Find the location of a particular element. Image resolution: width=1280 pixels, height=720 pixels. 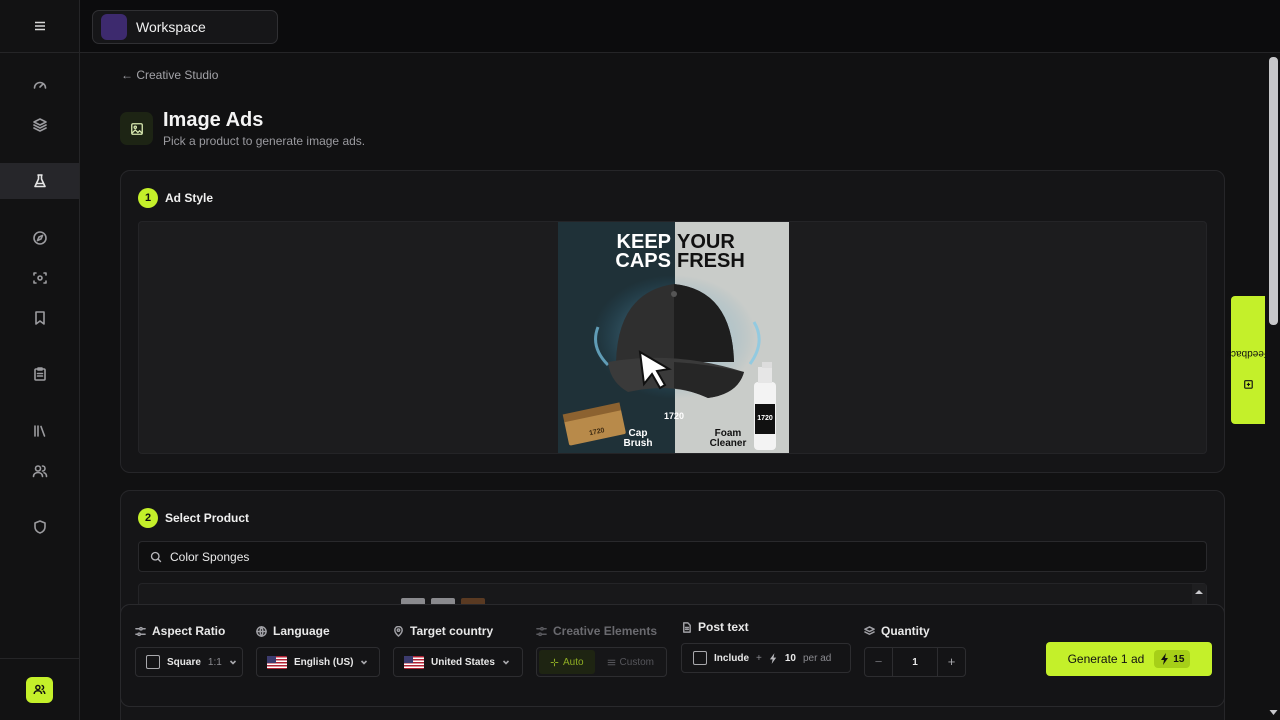

sidebar-item-explore is located at coordinates (39, 238).